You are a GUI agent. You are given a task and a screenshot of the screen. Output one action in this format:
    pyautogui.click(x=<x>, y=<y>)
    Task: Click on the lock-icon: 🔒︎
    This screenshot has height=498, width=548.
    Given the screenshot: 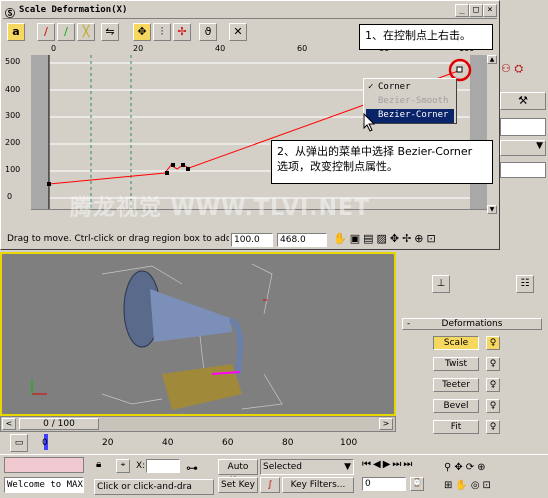 What is the action you would take?
    pyautogui.click(x=102, y=466)
    